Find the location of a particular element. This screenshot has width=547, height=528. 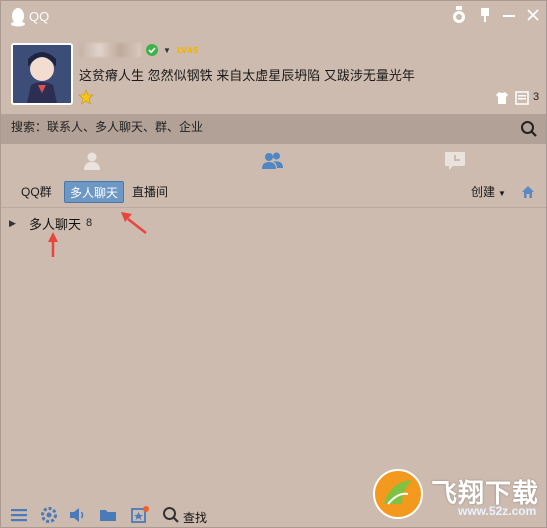

watermark-logo-icon is located at coordinates (398, 494).